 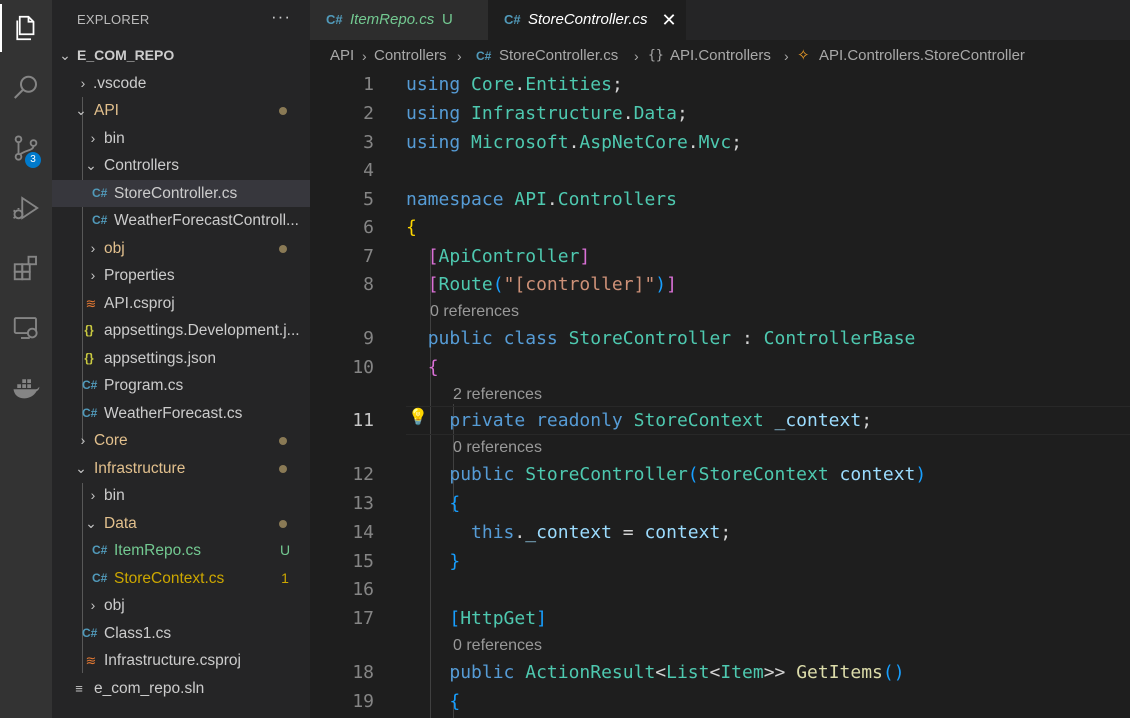 I want to click on line-number: 16, so click(x=363, y=589).